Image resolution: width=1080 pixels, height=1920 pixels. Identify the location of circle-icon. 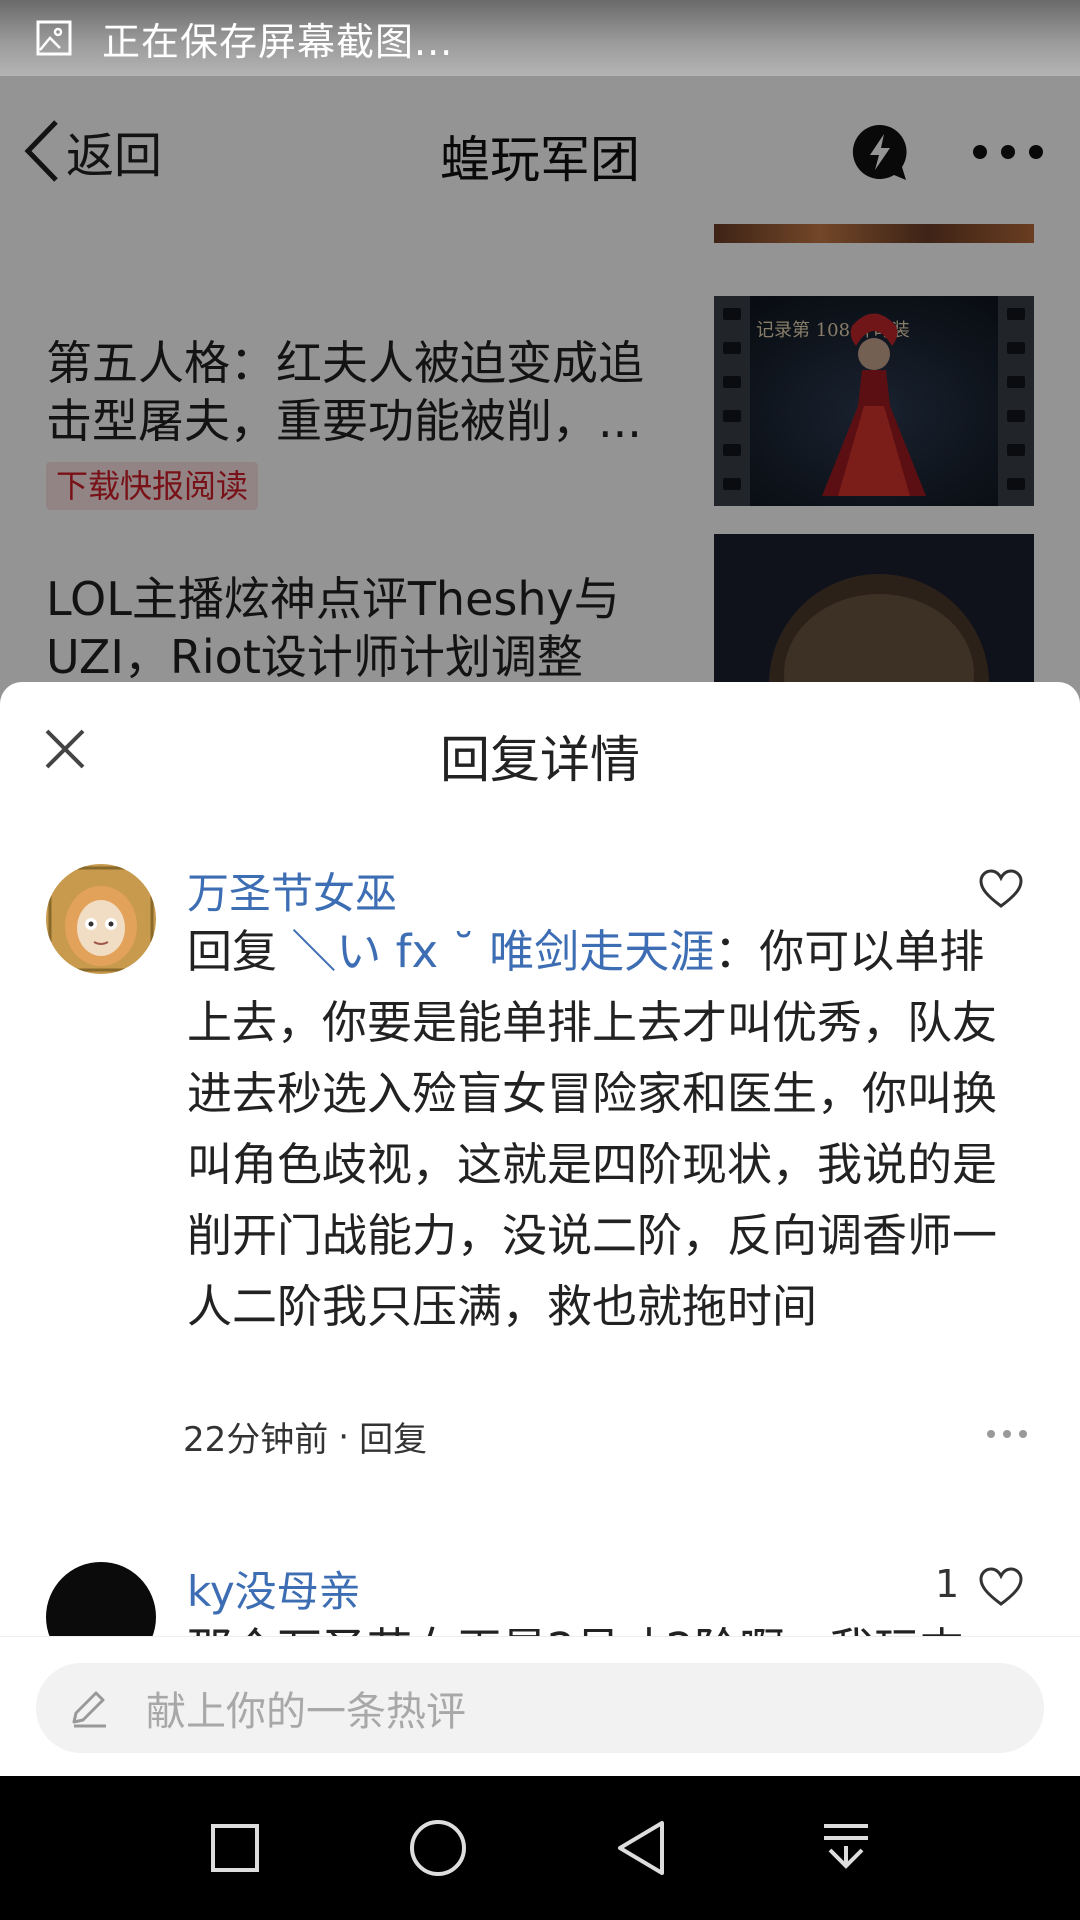
(438, 1848).